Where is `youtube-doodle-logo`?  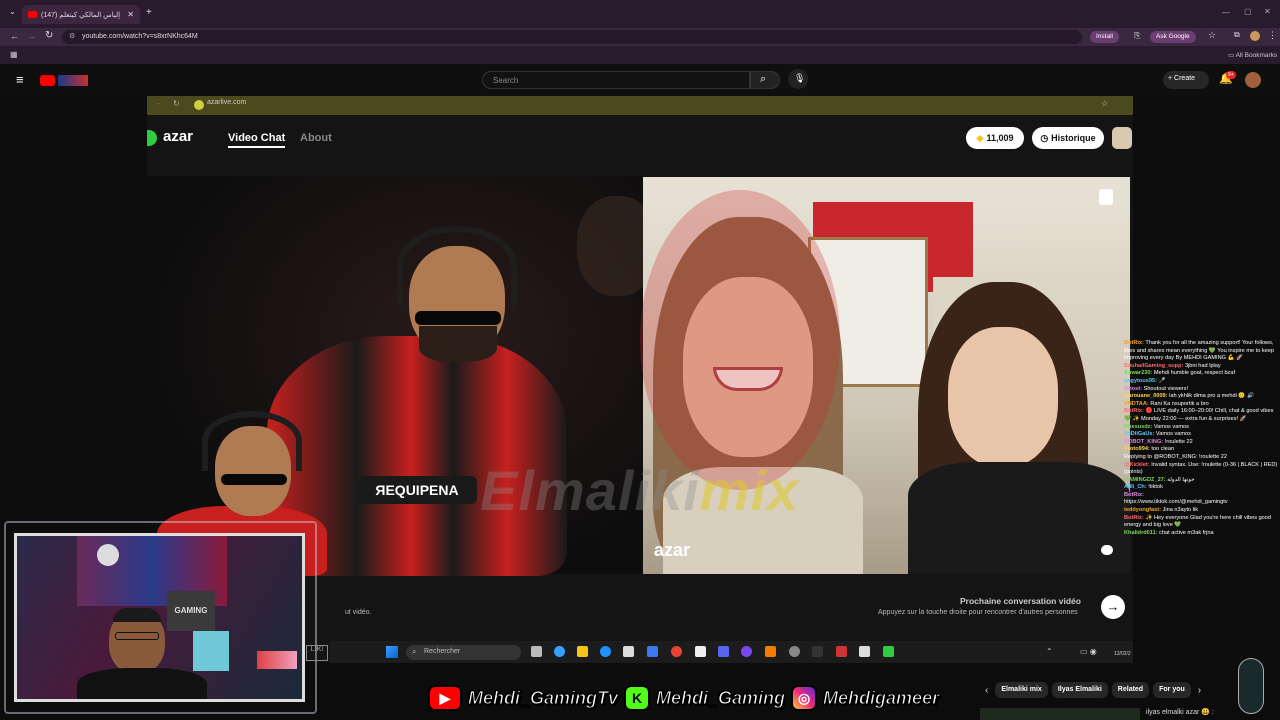
youtube-doodle-logo is located at coordinates (73, 80).